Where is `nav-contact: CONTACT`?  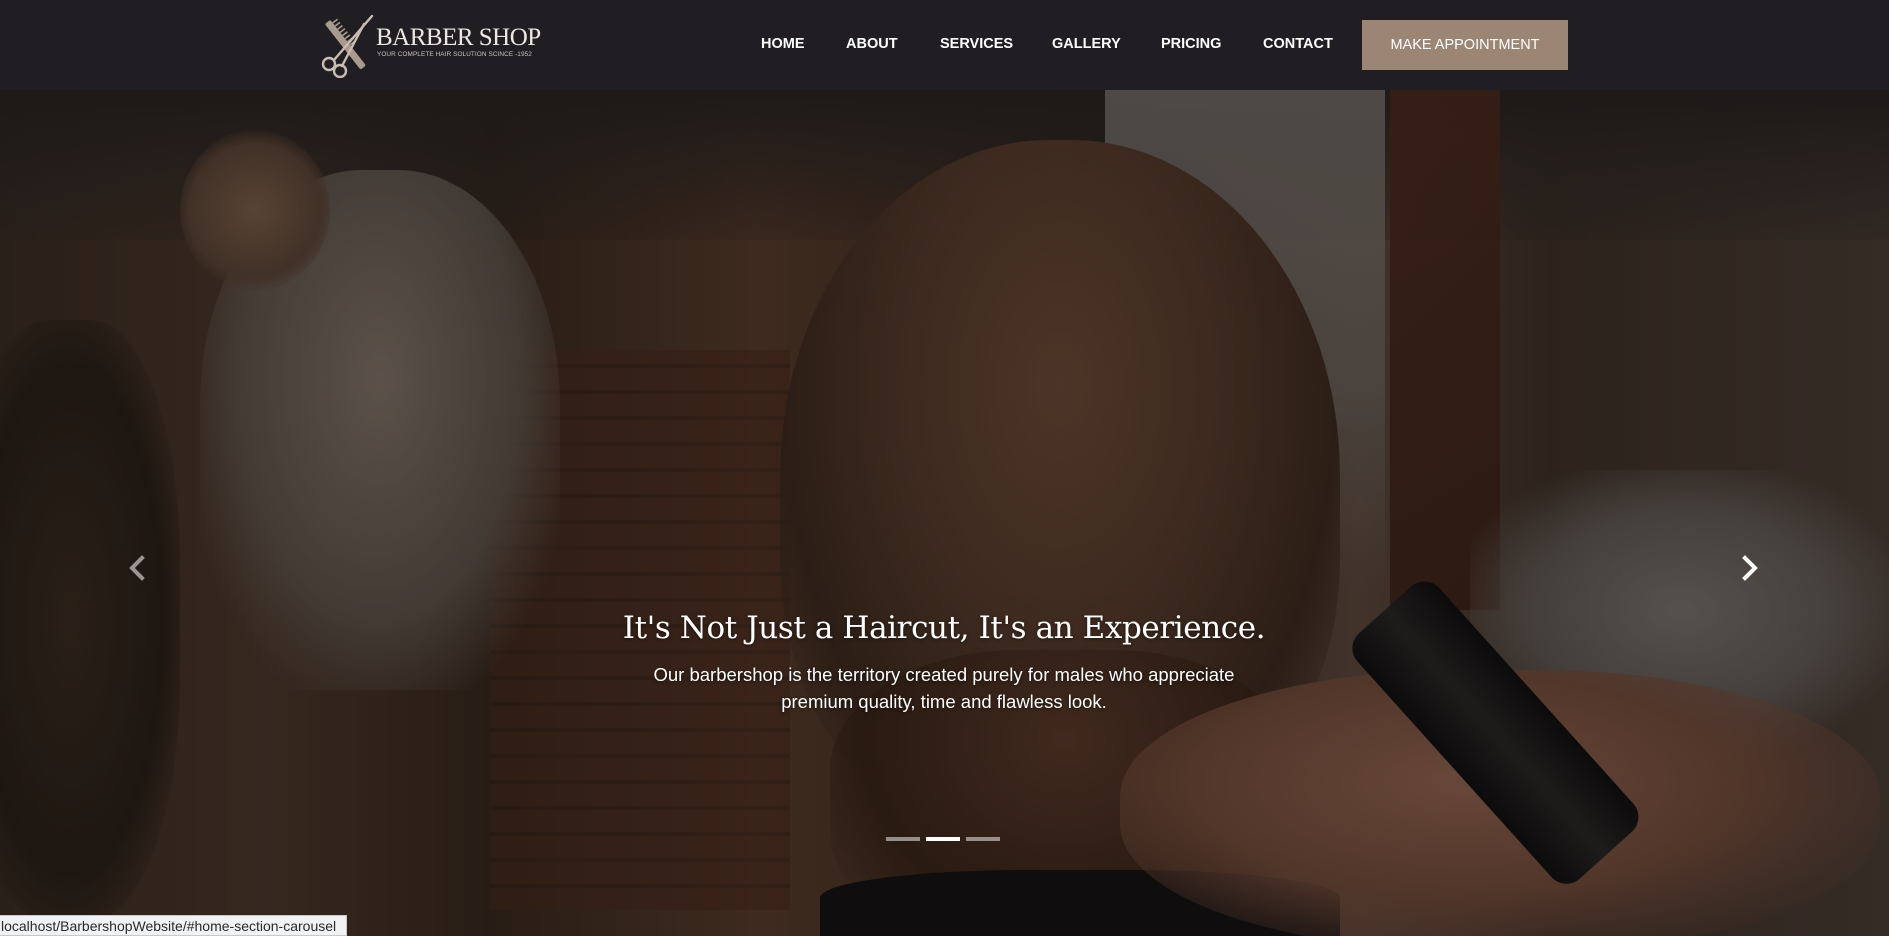 nav-contact: CONTACT is located at coordinates (1298, 44).